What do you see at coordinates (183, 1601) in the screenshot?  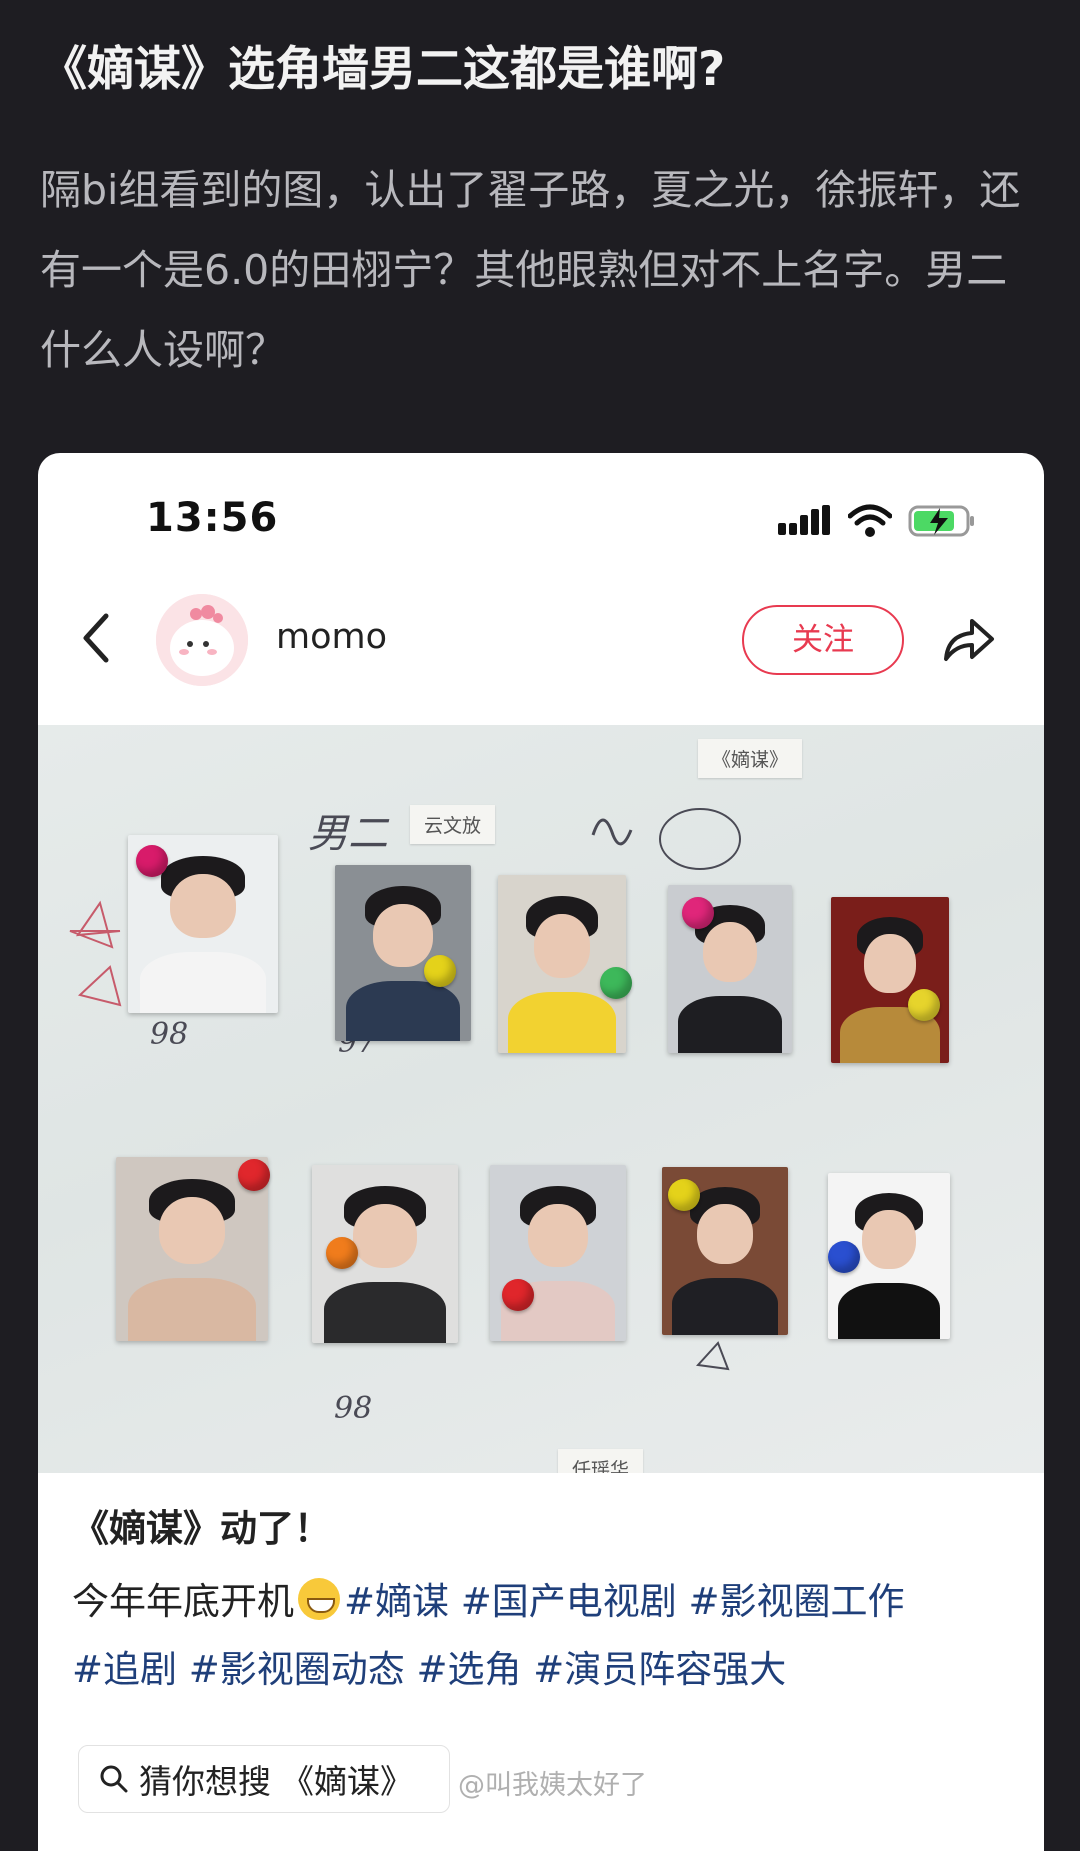 I see `note-text: 今年年底开机` at bounding box center [183, 1601].